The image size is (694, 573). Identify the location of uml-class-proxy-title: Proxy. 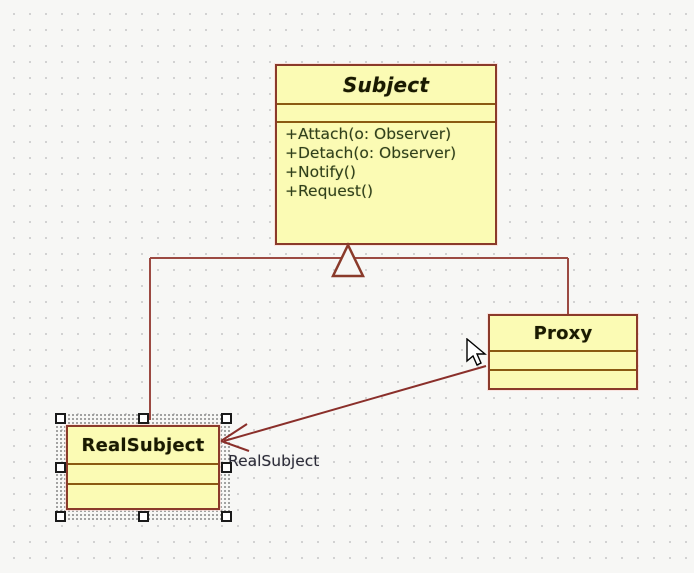
(563, 334).